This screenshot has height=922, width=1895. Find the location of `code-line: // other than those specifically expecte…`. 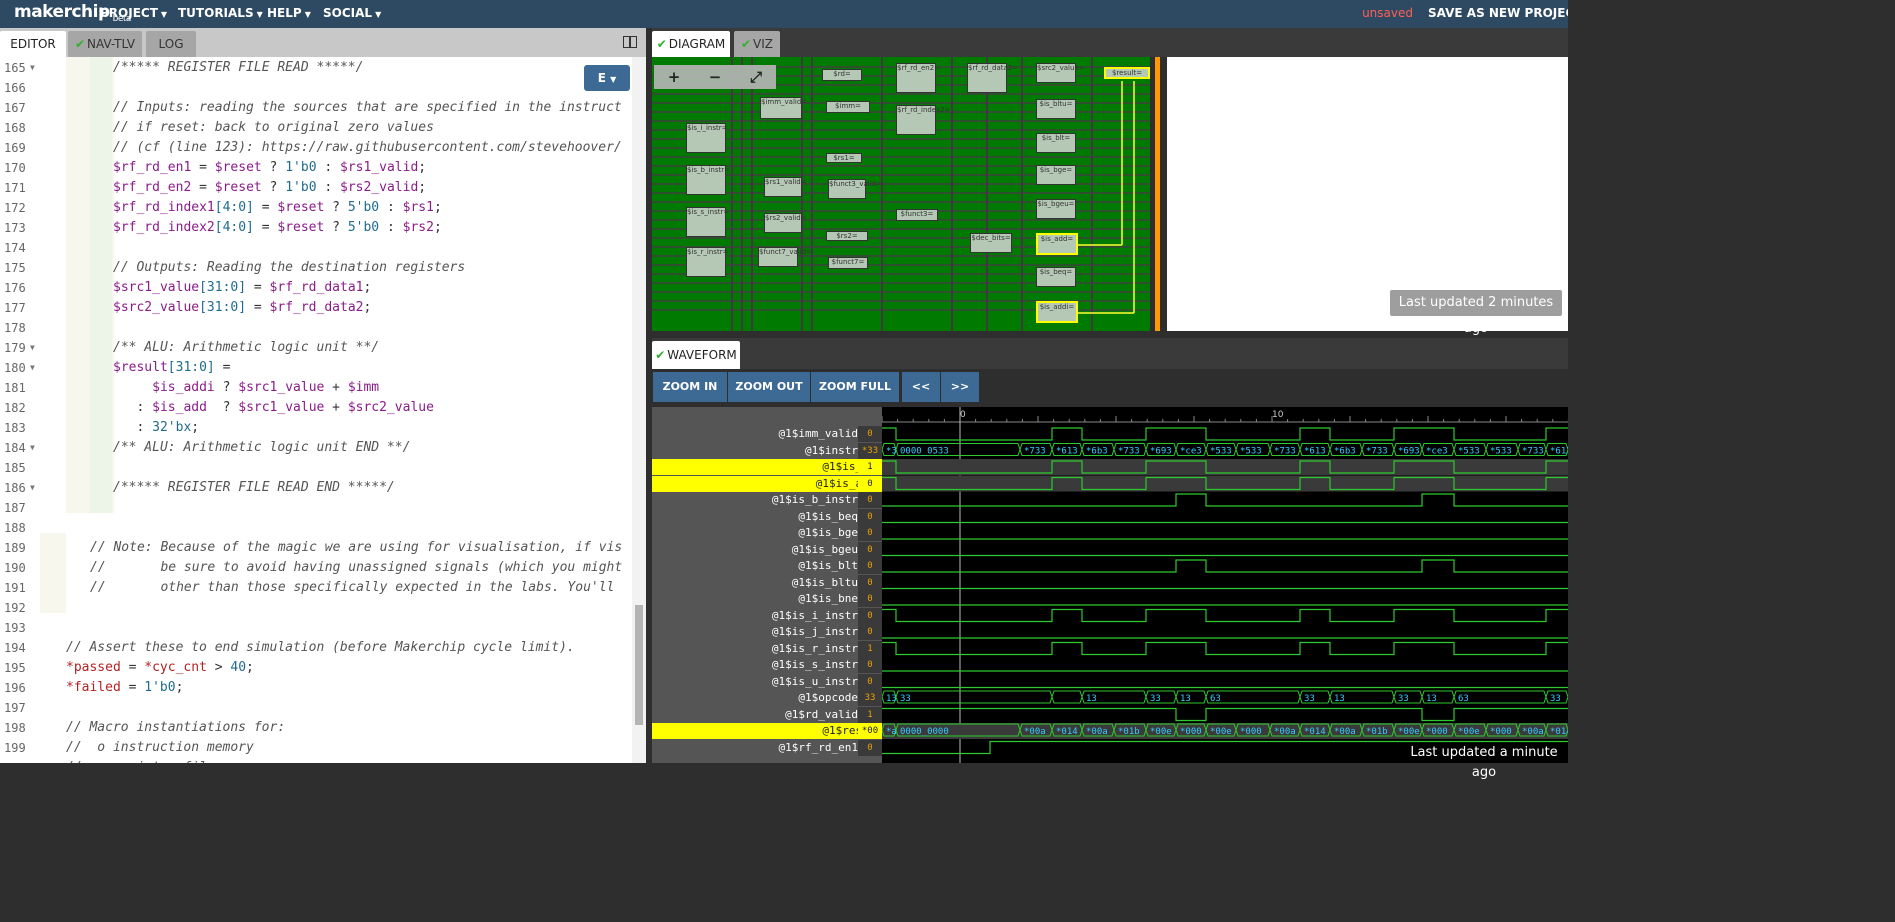

code-line: // other than those specifically expecte… is located at coordinates (352, 588).